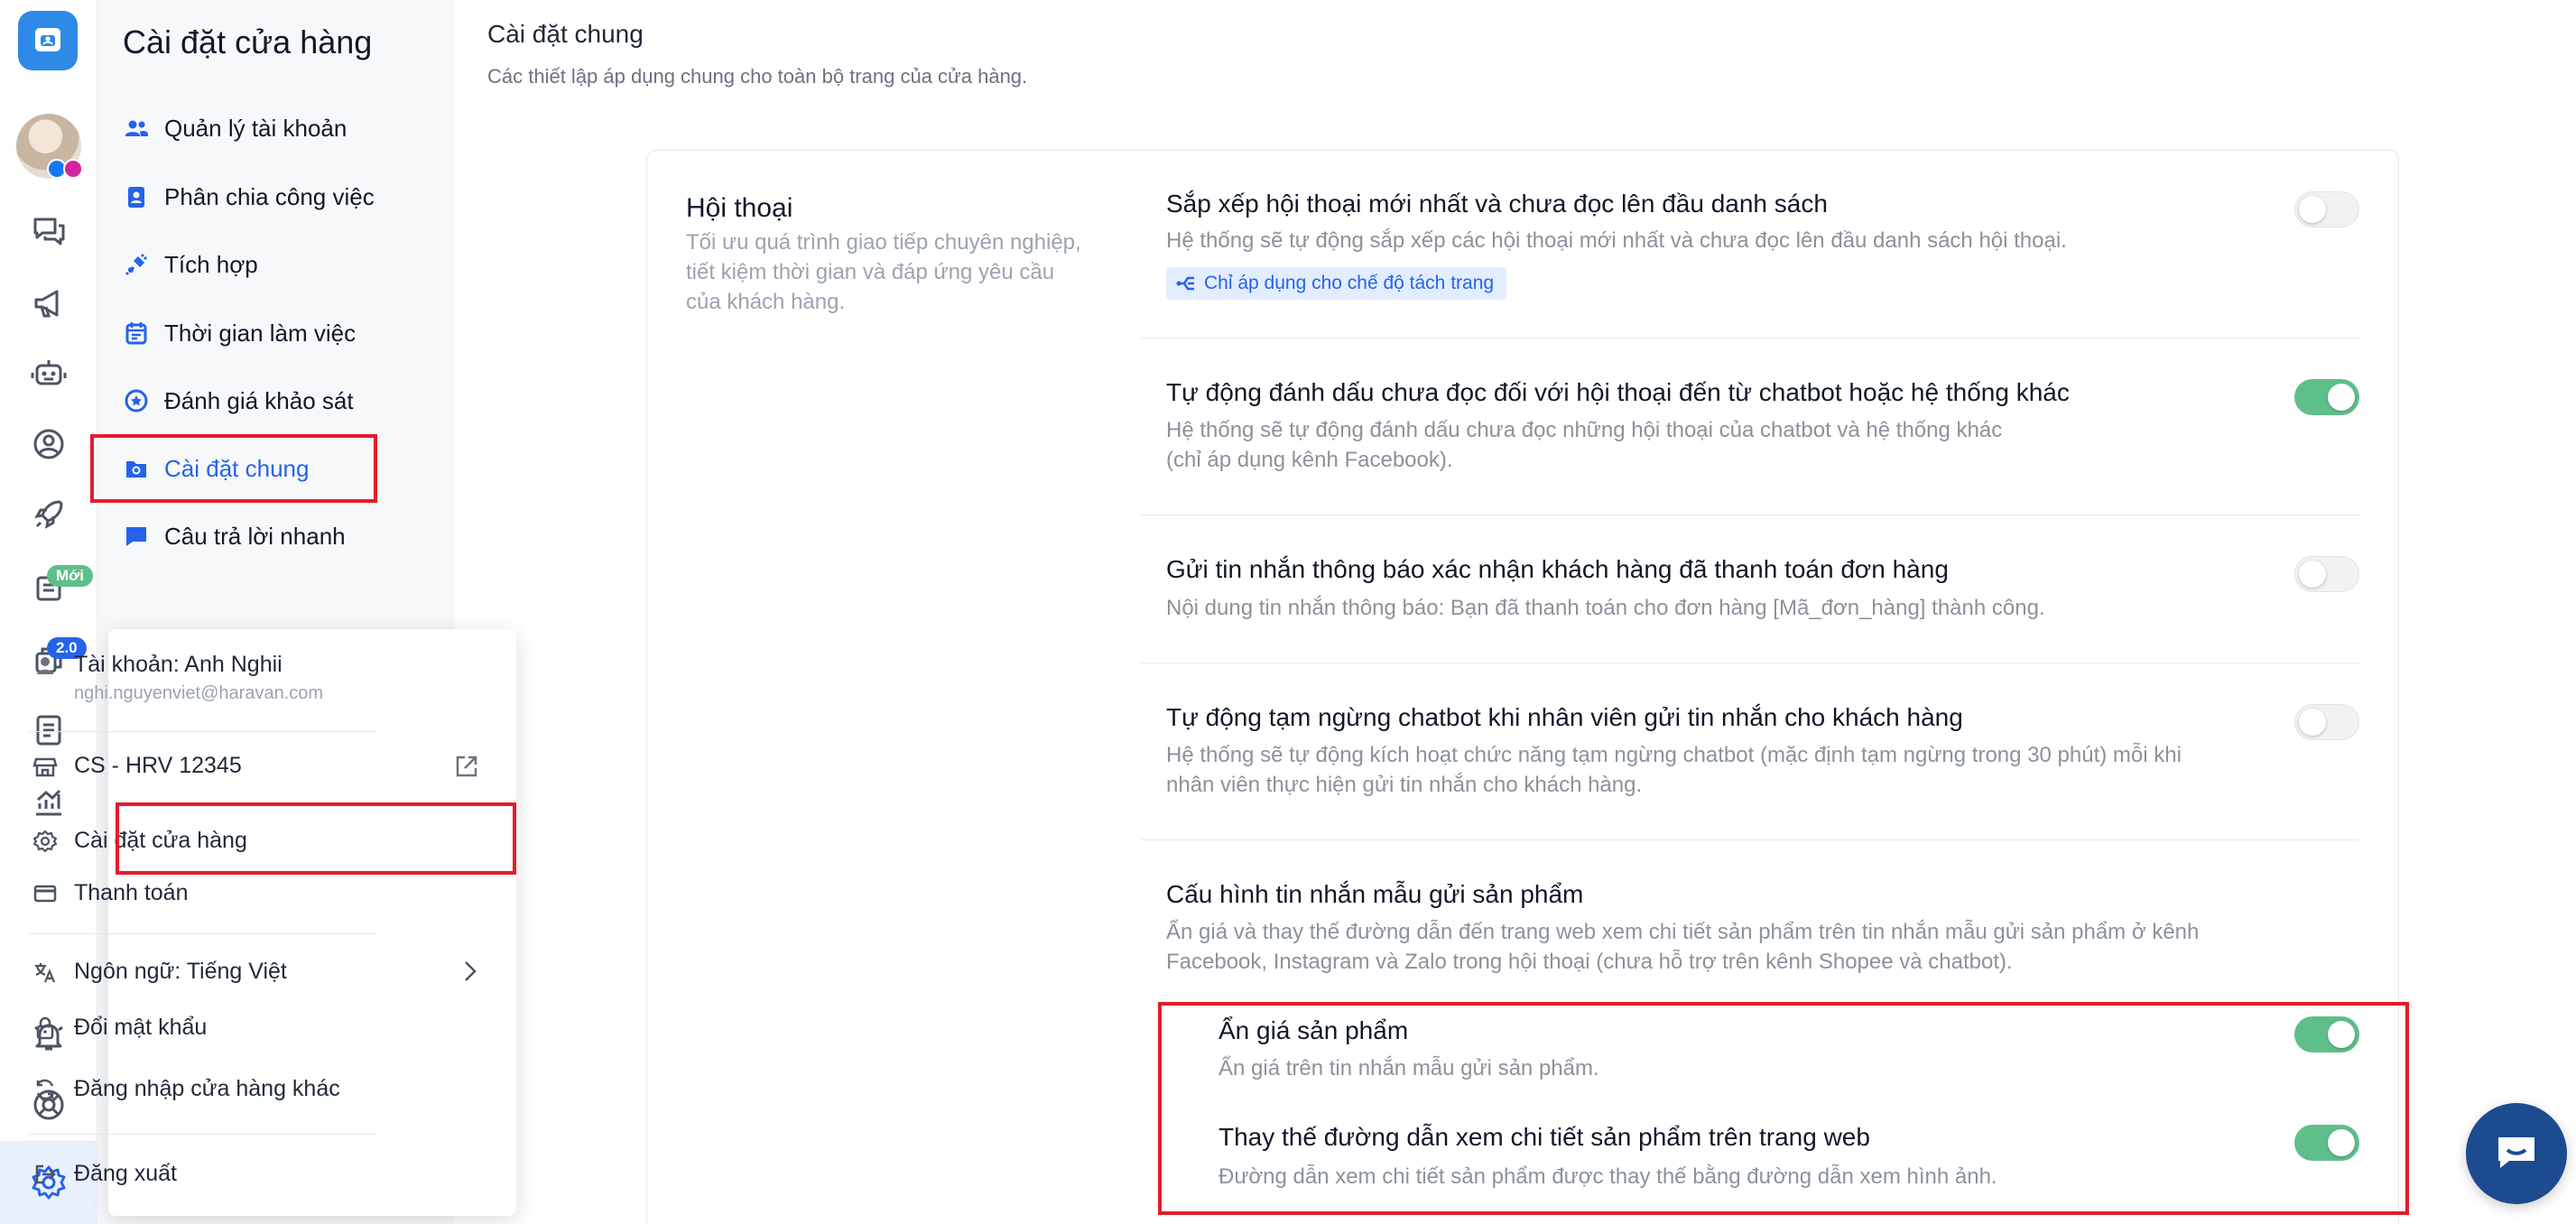  Describe the element at coordinates (312, 922) in the screenshot. I see `account-popover` at that location.